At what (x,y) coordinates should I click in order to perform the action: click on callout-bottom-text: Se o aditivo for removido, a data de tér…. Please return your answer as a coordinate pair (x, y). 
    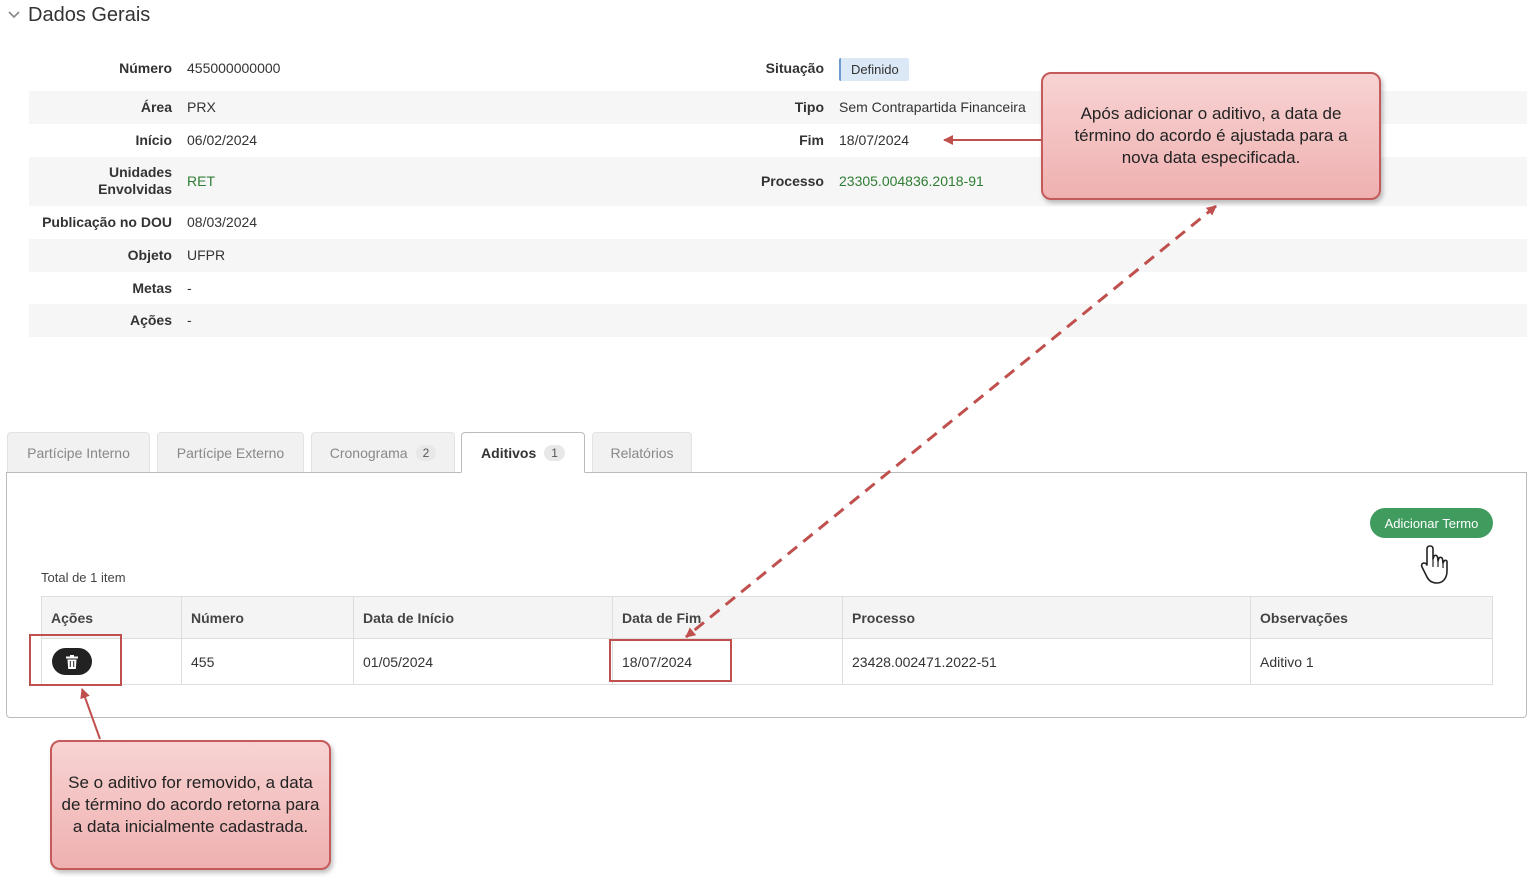
    Looking at the image, I should click on (190, 804).